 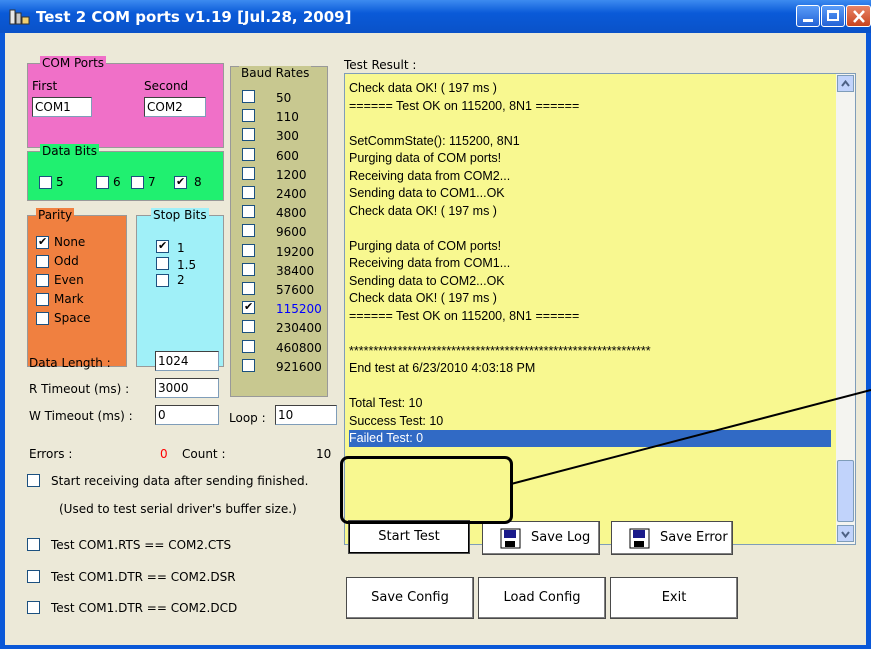 I want to click on scroll-thumb, so click(x=845, y=491).